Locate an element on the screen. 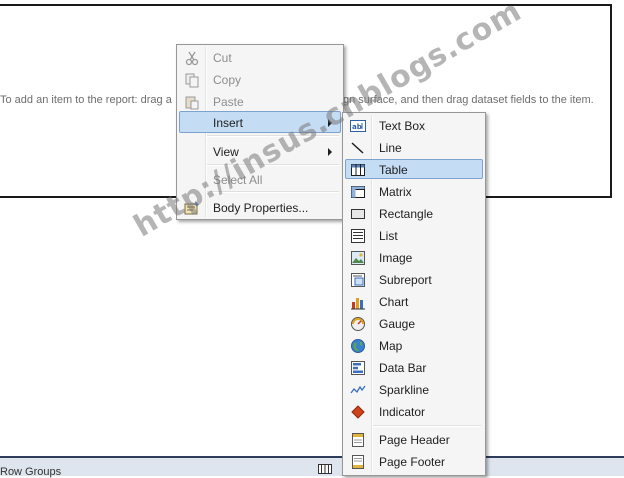 The image size is (624, 478). menu-item-select-all: Select All is located at coordinates (260, 179).